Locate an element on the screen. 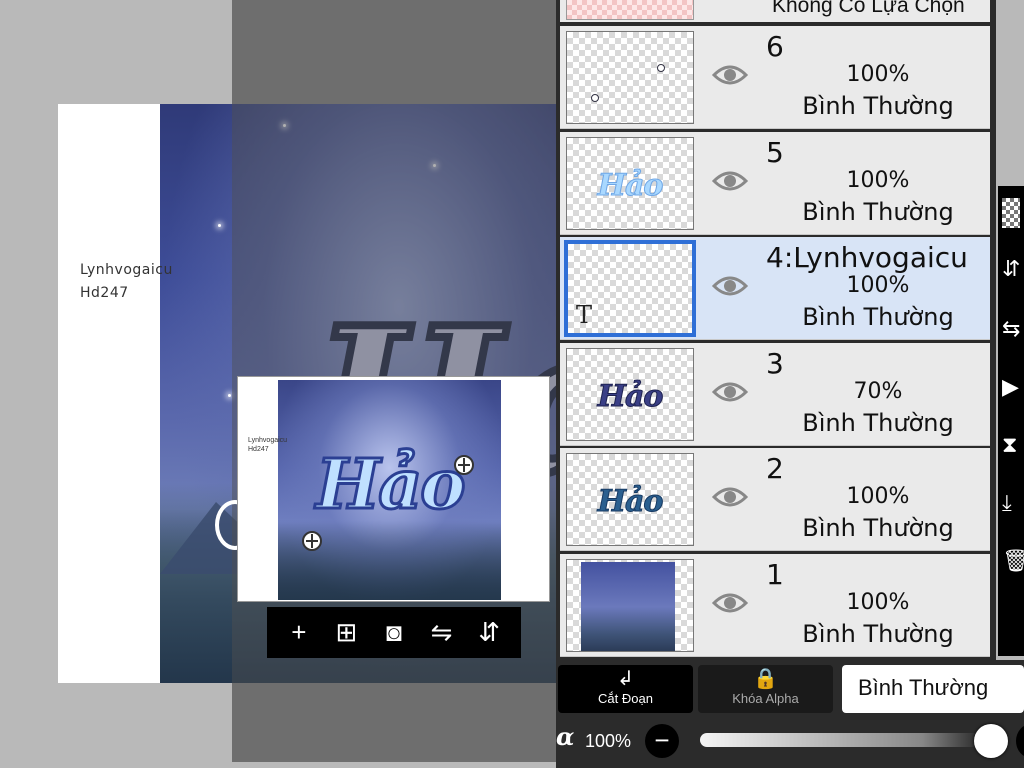 The image size is (1024, 768). layer-row: 1 100% Bình Thường is located at coordinates (775, 605).